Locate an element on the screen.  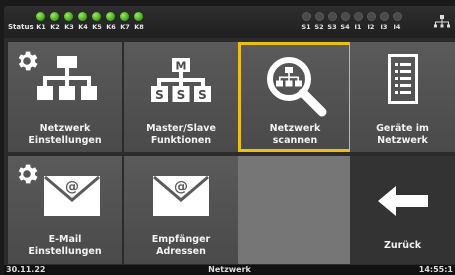
empty-tile is located at coordinates (295, 210).